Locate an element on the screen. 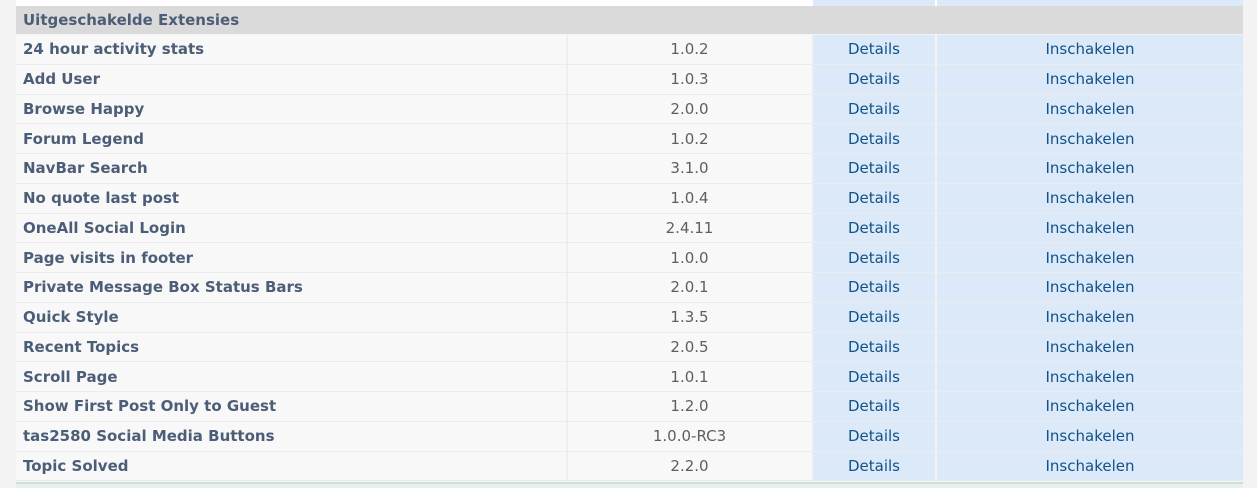  extension-version: 1.0.0-RC3 is located at coordinates (689, 436).